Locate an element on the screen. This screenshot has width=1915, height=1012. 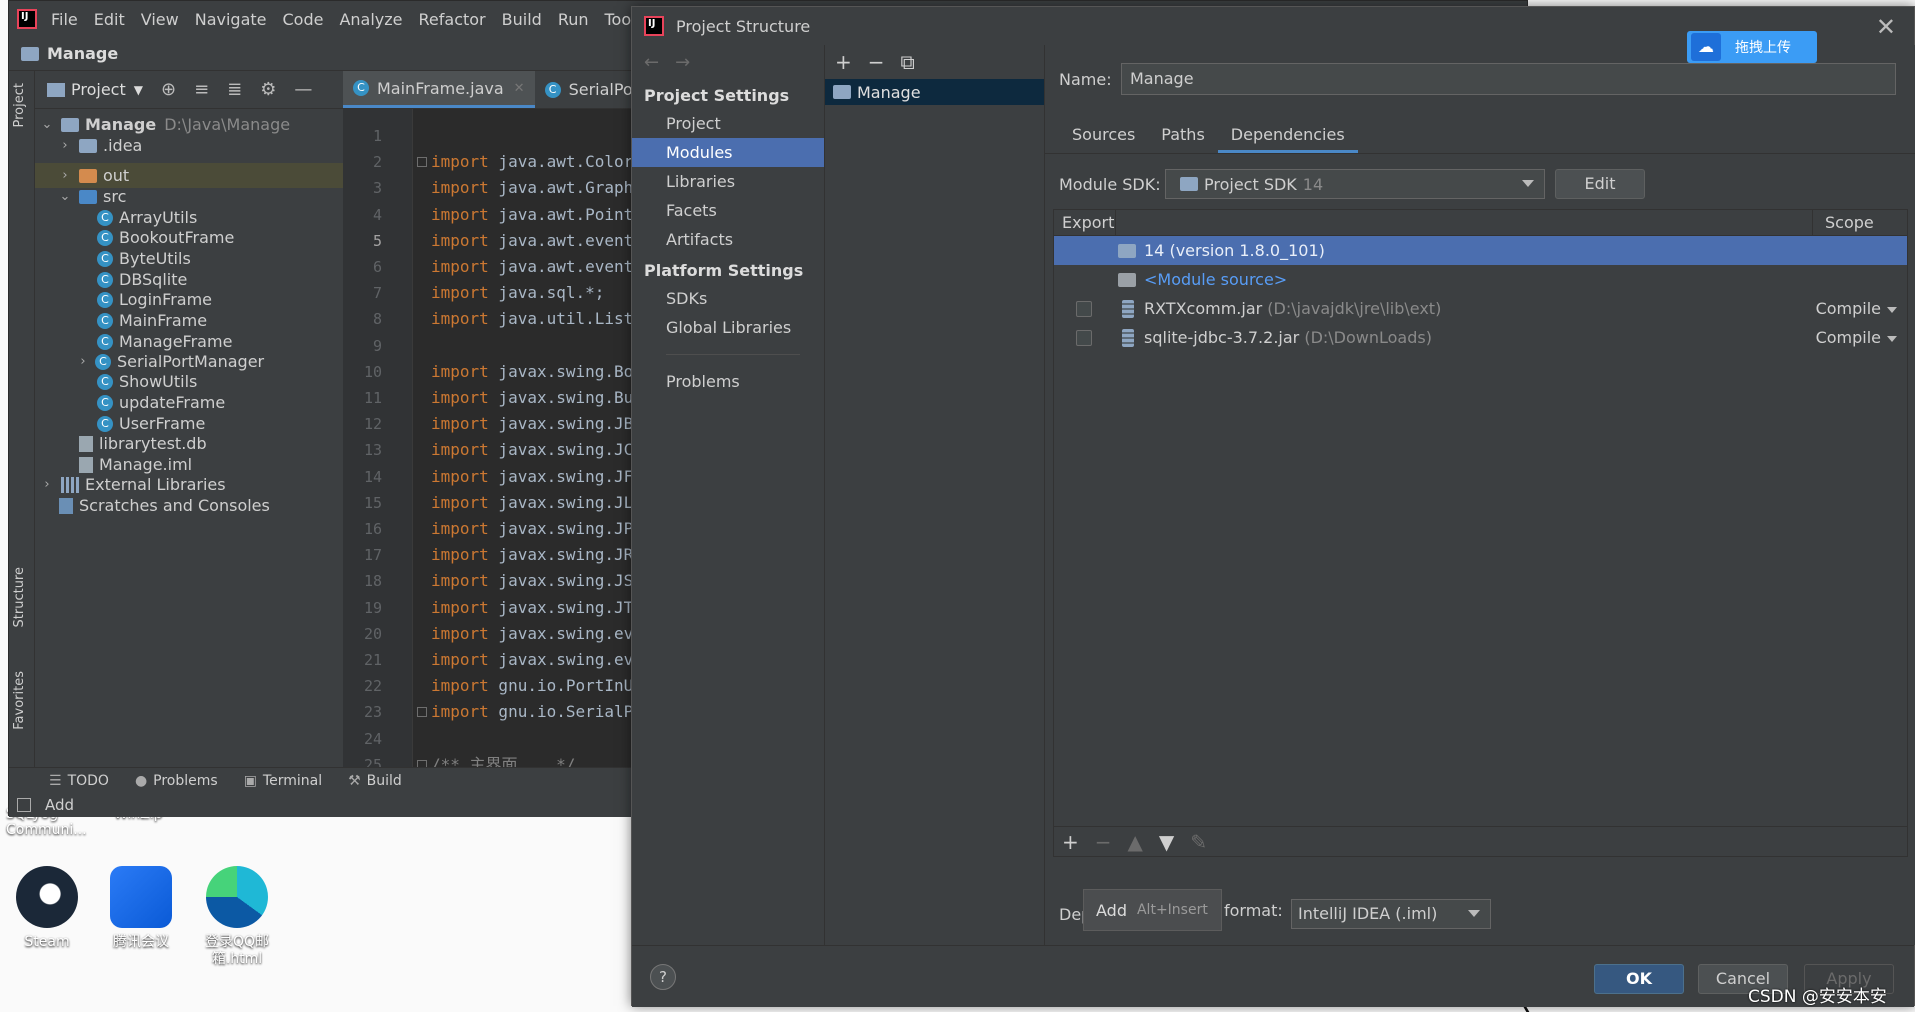
code-line: import java.util.List is located at coordinates (532, 319).